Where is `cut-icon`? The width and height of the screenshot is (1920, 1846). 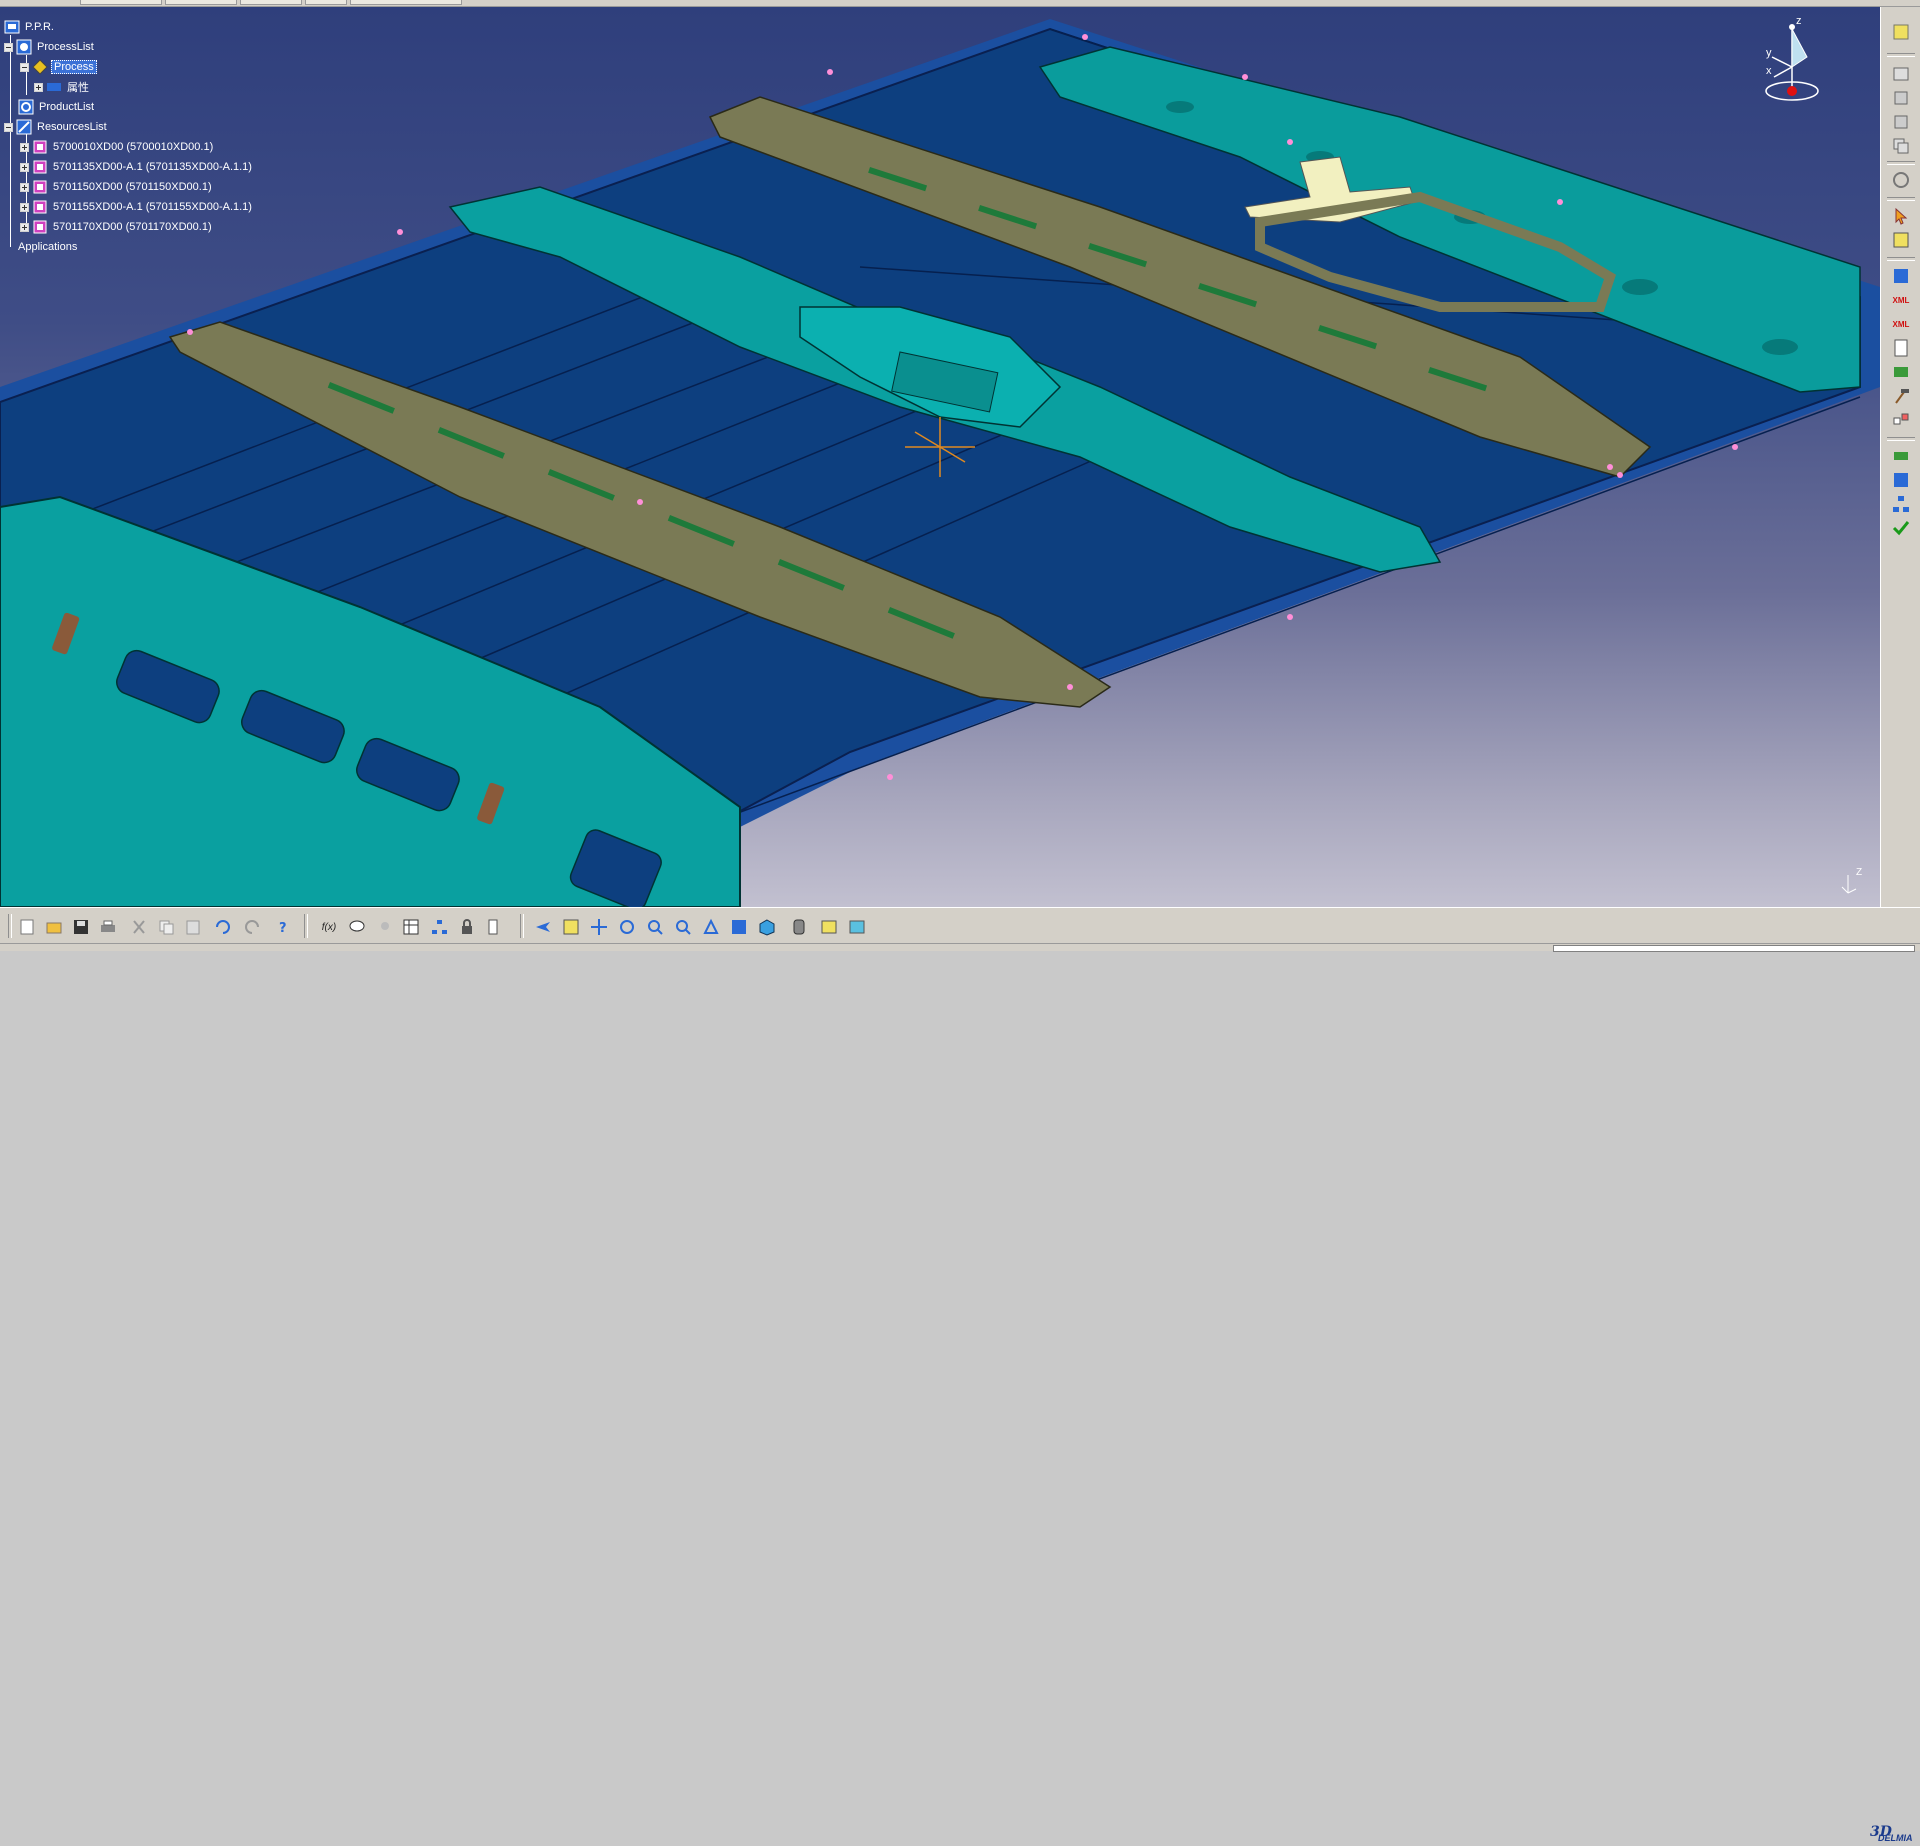 cut-icon is located at coordinates (139, 927).